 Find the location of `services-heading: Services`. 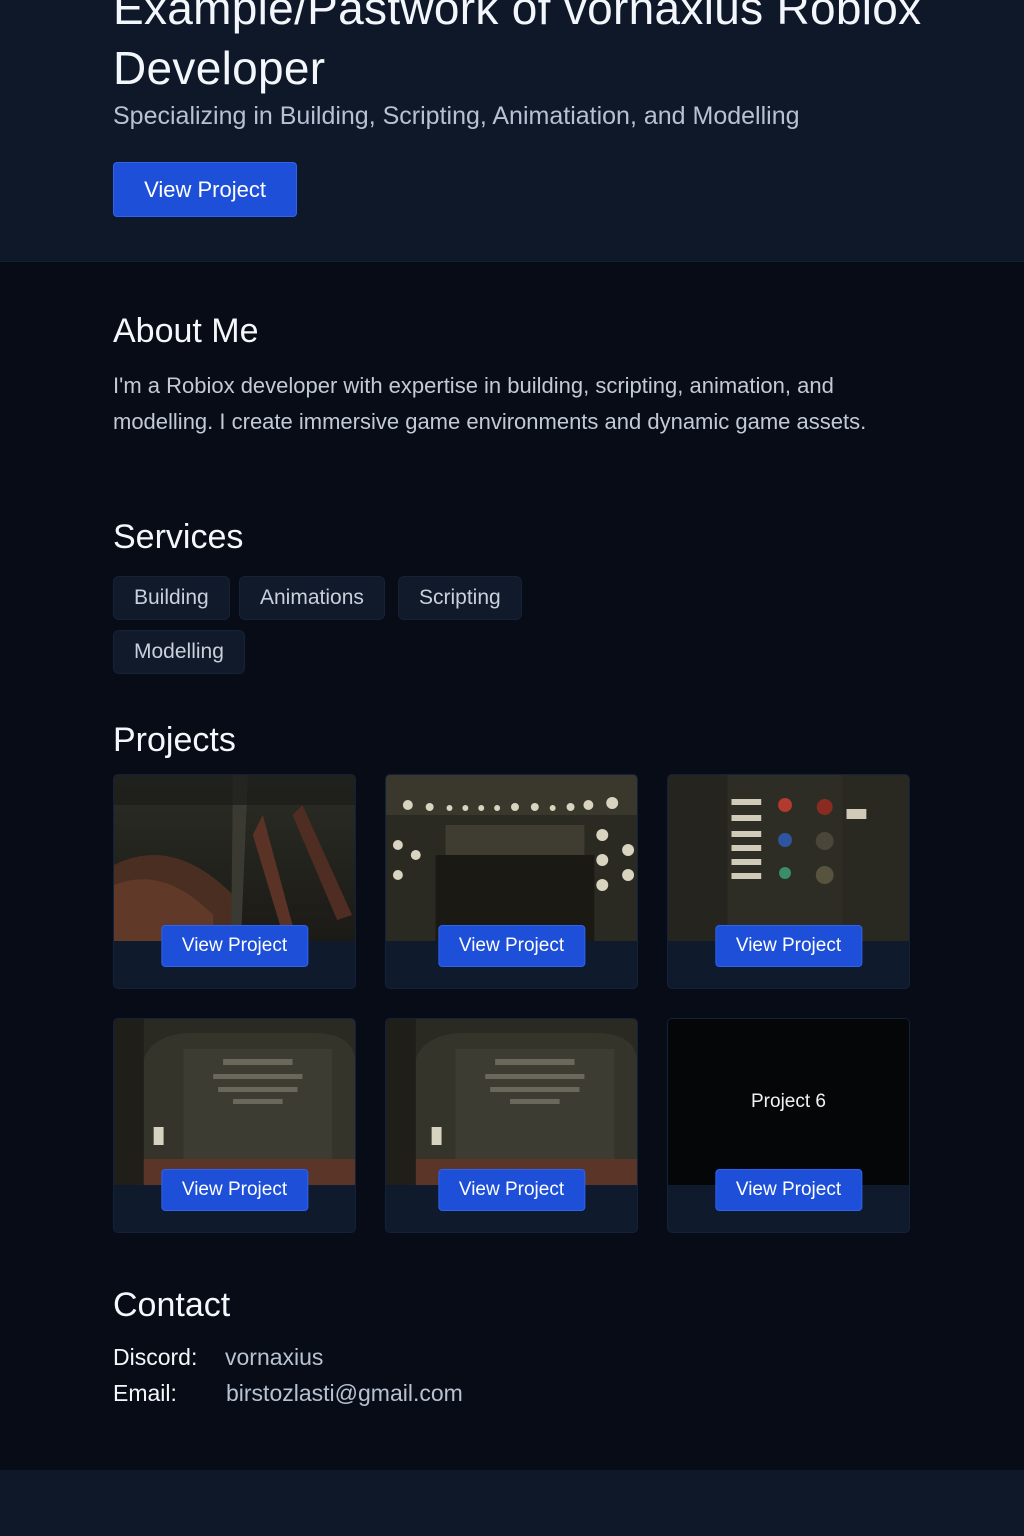

services-heading: Services is located at coordinates (178, 537).